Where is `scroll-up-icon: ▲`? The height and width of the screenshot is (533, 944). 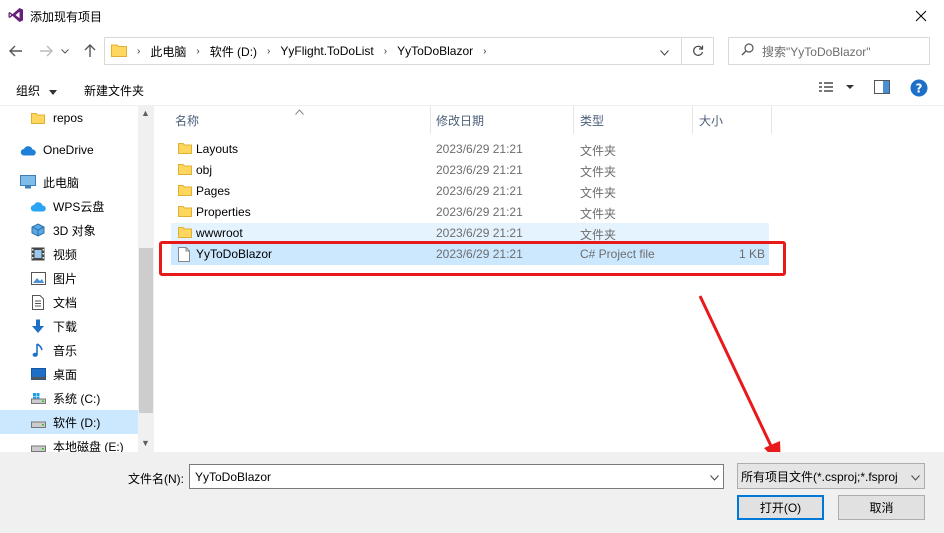 scroll-up-icon: ▲ is located at coordinates (145, 113).